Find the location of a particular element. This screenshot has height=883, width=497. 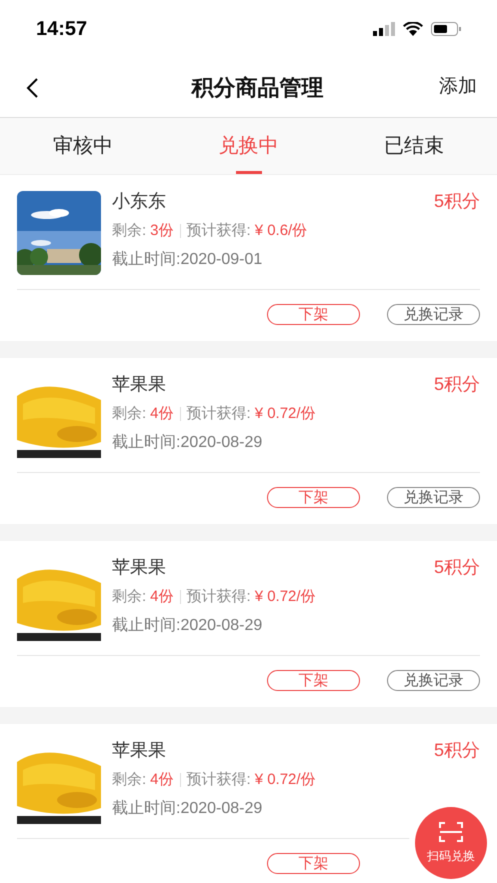

wifi-icon is located at coordinates (413, 29).